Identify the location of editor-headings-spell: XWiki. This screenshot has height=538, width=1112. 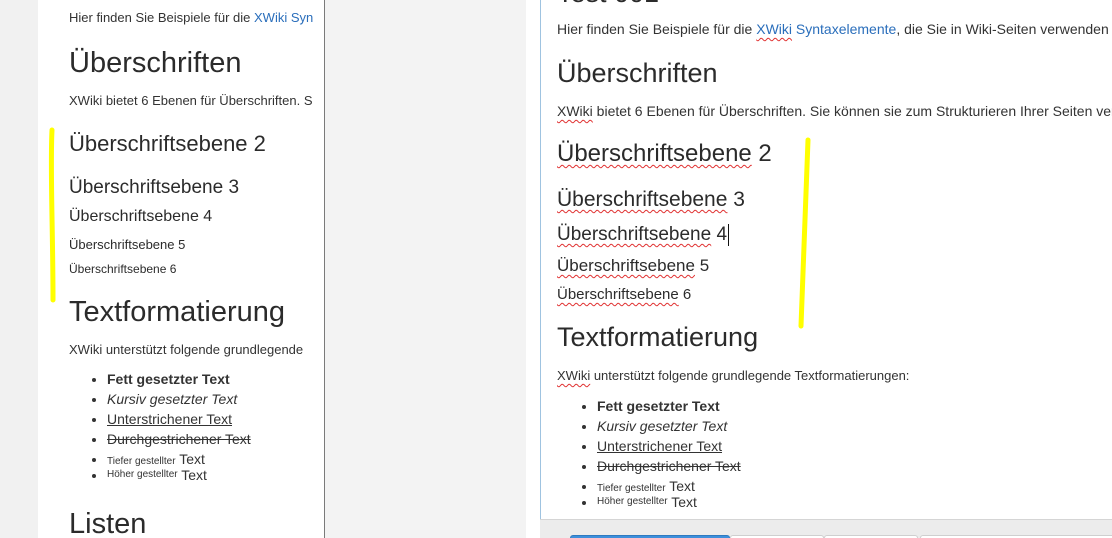
(575, 111).